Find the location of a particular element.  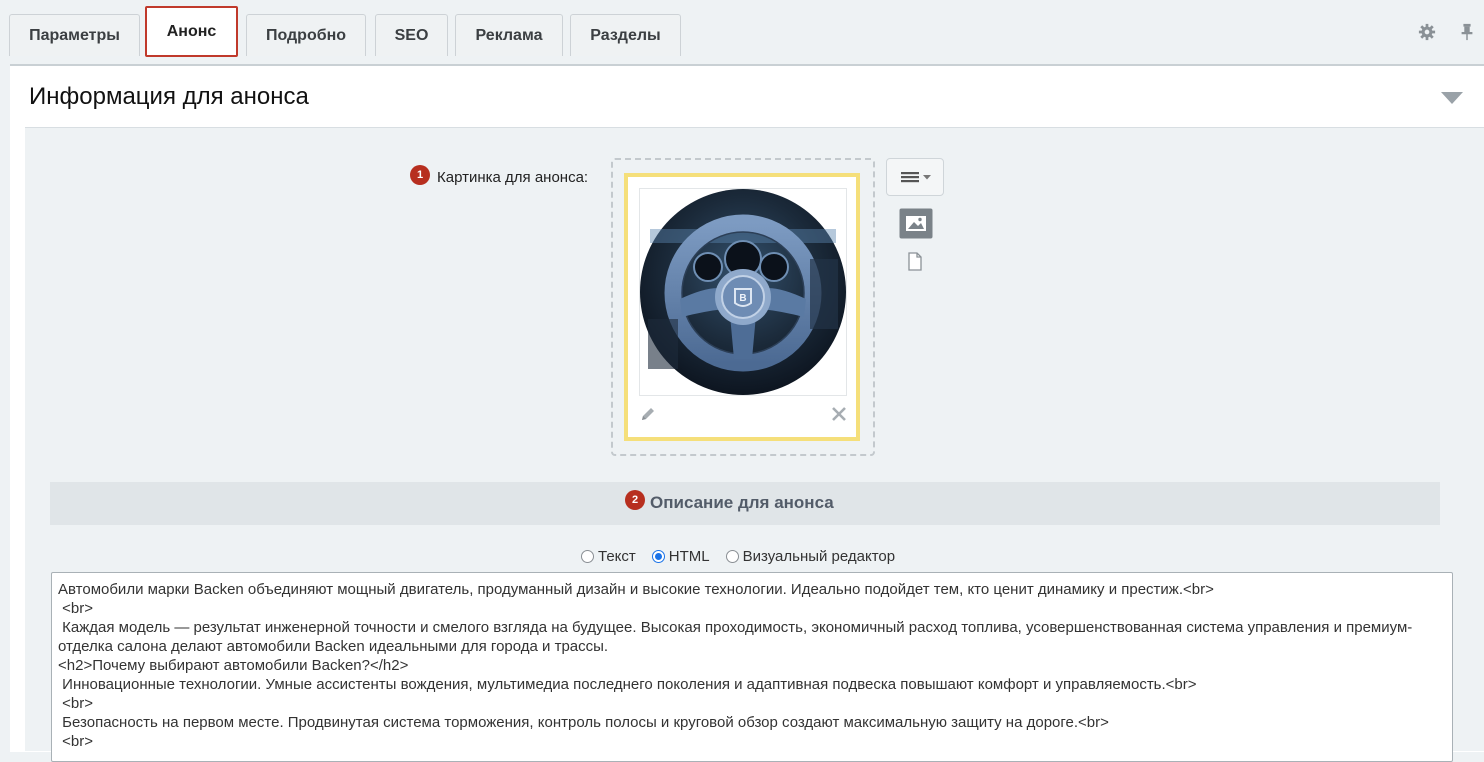

tab-parameters: Параметры is located at coordinates (74, 35).